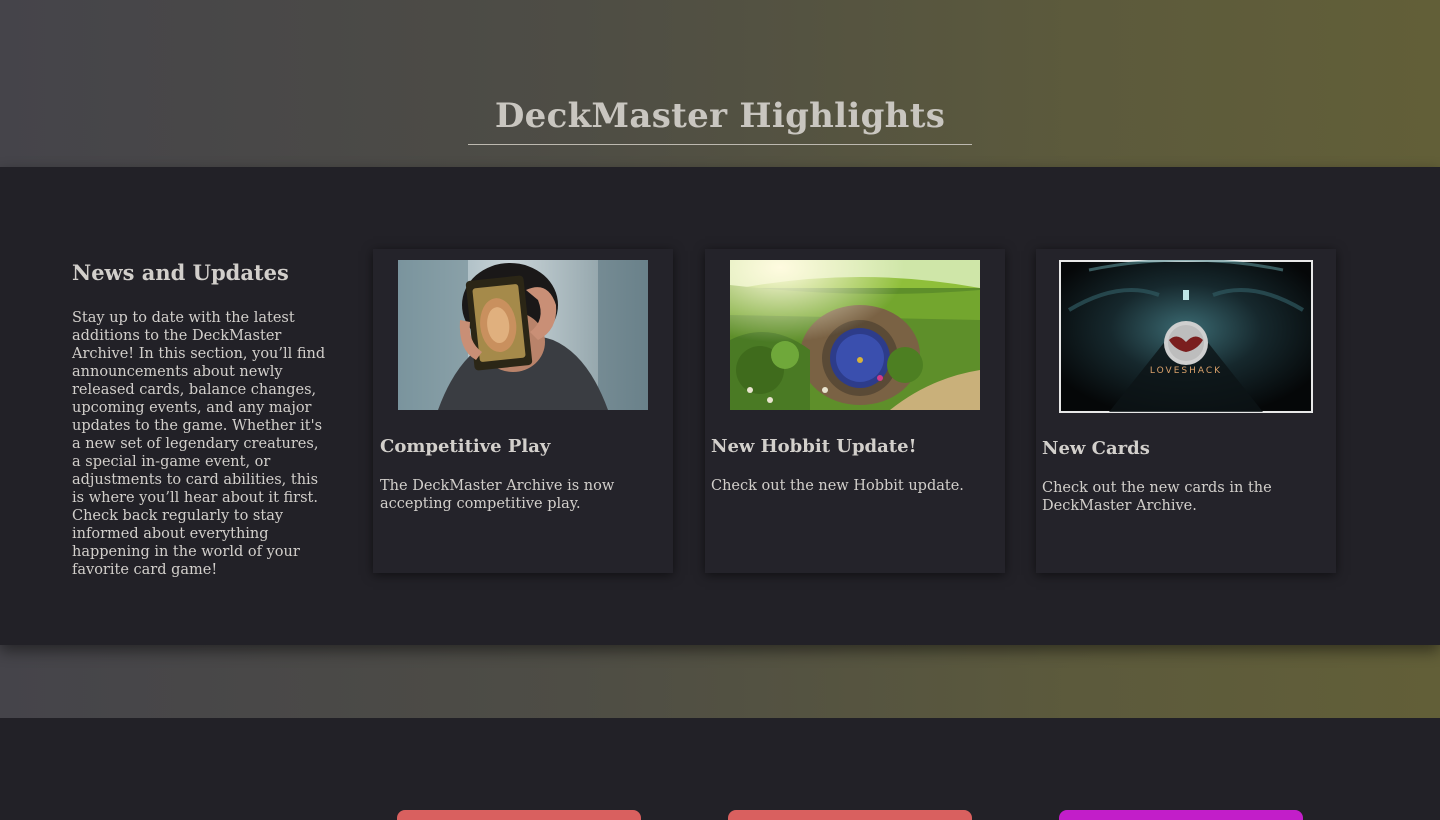 This screenshot has height=820, width=1440. Describe the element at coordinates (465, 446) in the screenshot. I see `card-title: Competitive Play` at that location.